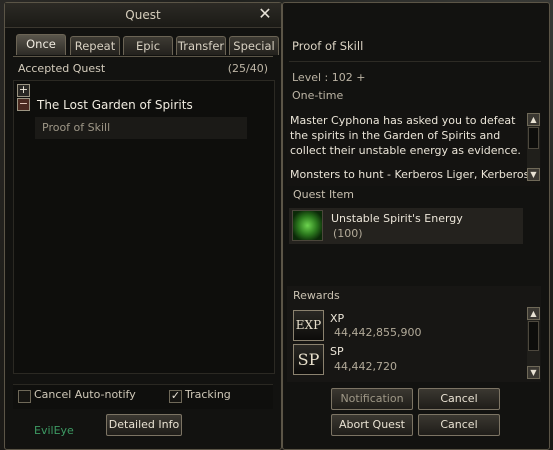 The width and height of the screenshot is (553, 450). What do you see at coordinates (308, 359) in the screenshot?
I see `sp-icon: SP` at bounding box center [308, 359].